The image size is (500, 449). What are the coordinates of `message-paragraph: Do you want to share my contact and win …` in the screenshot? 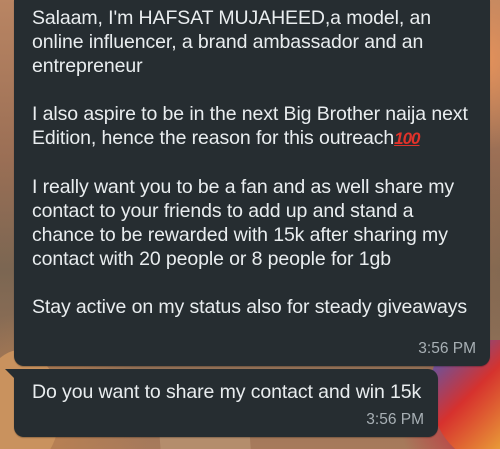 It's located at (227, 392).